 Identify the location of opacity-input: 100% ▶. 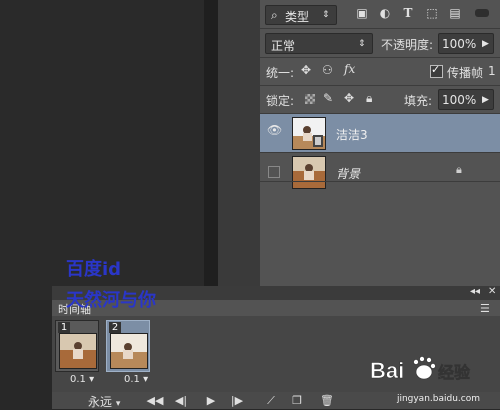
(466, 43).